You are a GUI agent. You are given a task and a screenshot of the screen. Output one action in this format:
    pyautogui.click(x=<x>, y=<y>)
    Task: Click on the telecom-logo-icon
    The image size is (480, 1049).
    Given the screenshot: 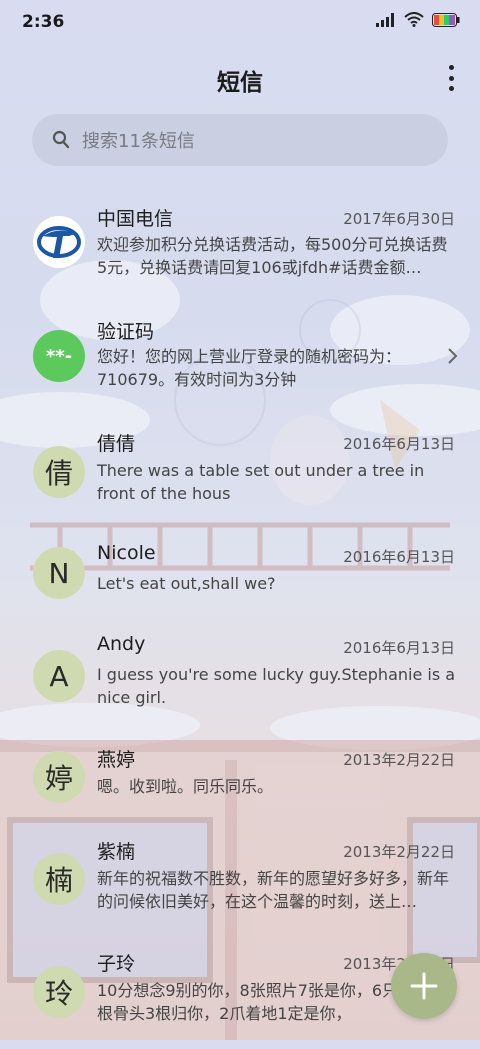 What is the action you would take?
    pyautogui.click(x=59, y=242)
    